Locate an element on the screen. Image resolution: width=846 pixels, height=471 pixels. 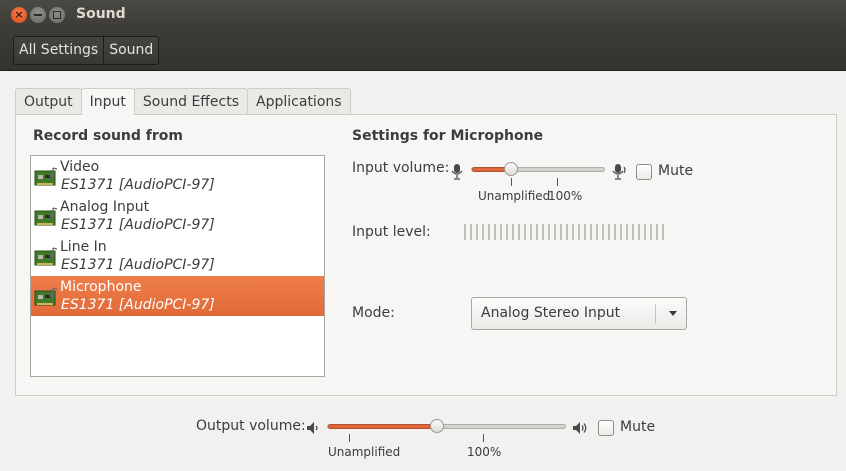
input-tick-unamplified is located at coordinates (511, 182).